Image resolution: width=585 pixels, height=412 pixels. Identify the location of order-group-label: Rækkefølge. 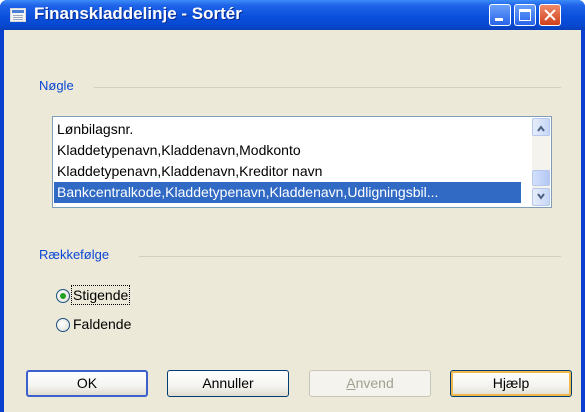
(77, 254).